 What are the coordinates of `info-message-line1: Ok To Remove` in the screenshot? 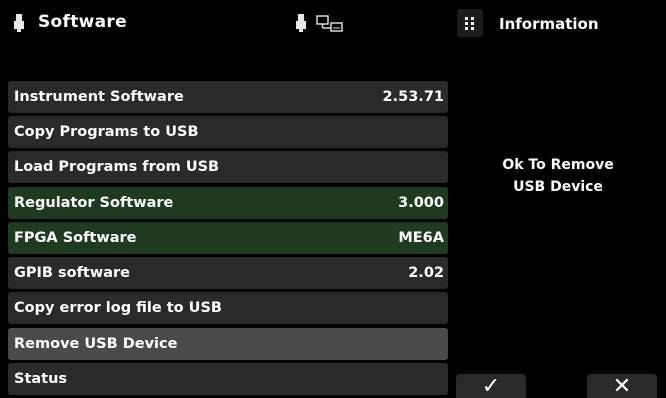 It's located at (558, 165).